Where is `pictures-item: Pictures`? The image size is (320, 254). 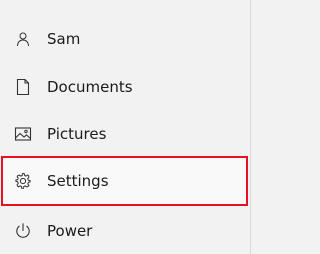
pictures-item: Pictures is located at coordinates (125, 134).